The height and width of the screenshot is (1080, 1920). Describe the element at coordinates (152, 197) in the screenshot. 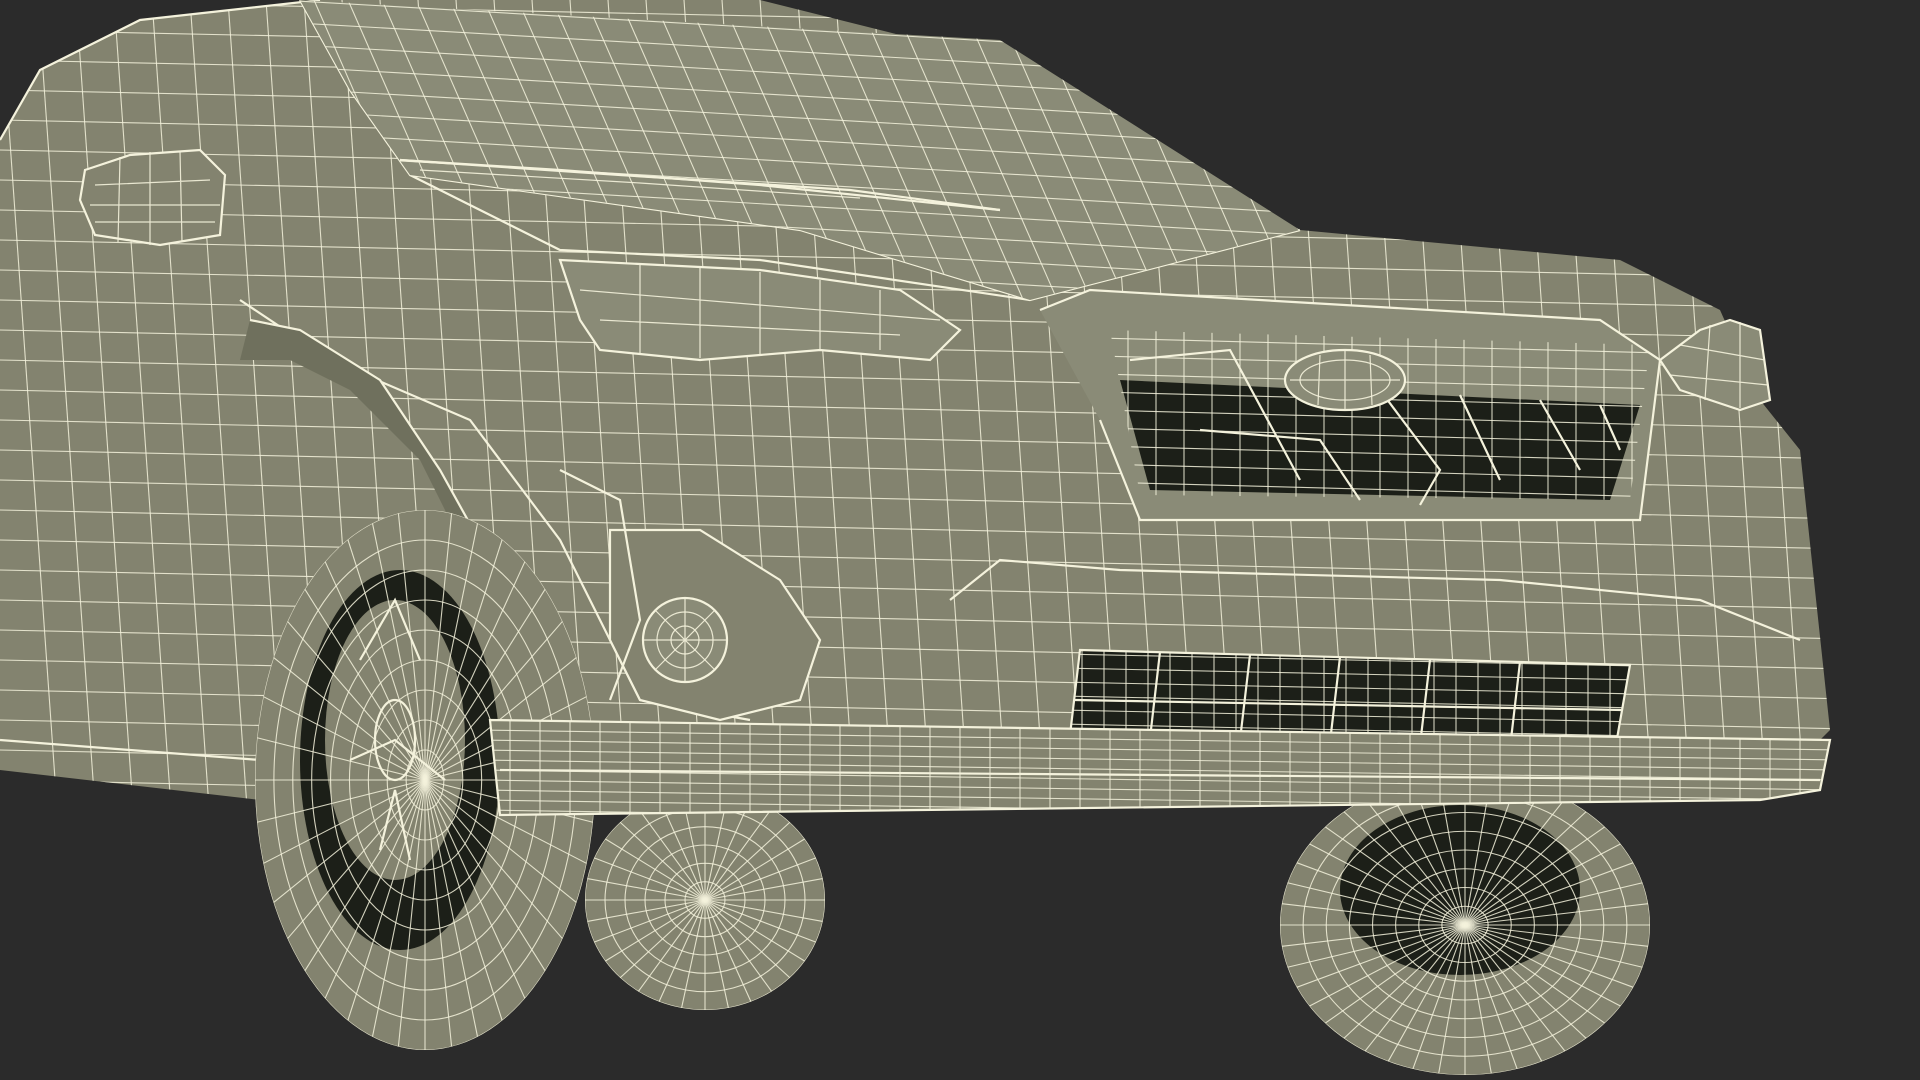

I see `side-mirror` at that location.